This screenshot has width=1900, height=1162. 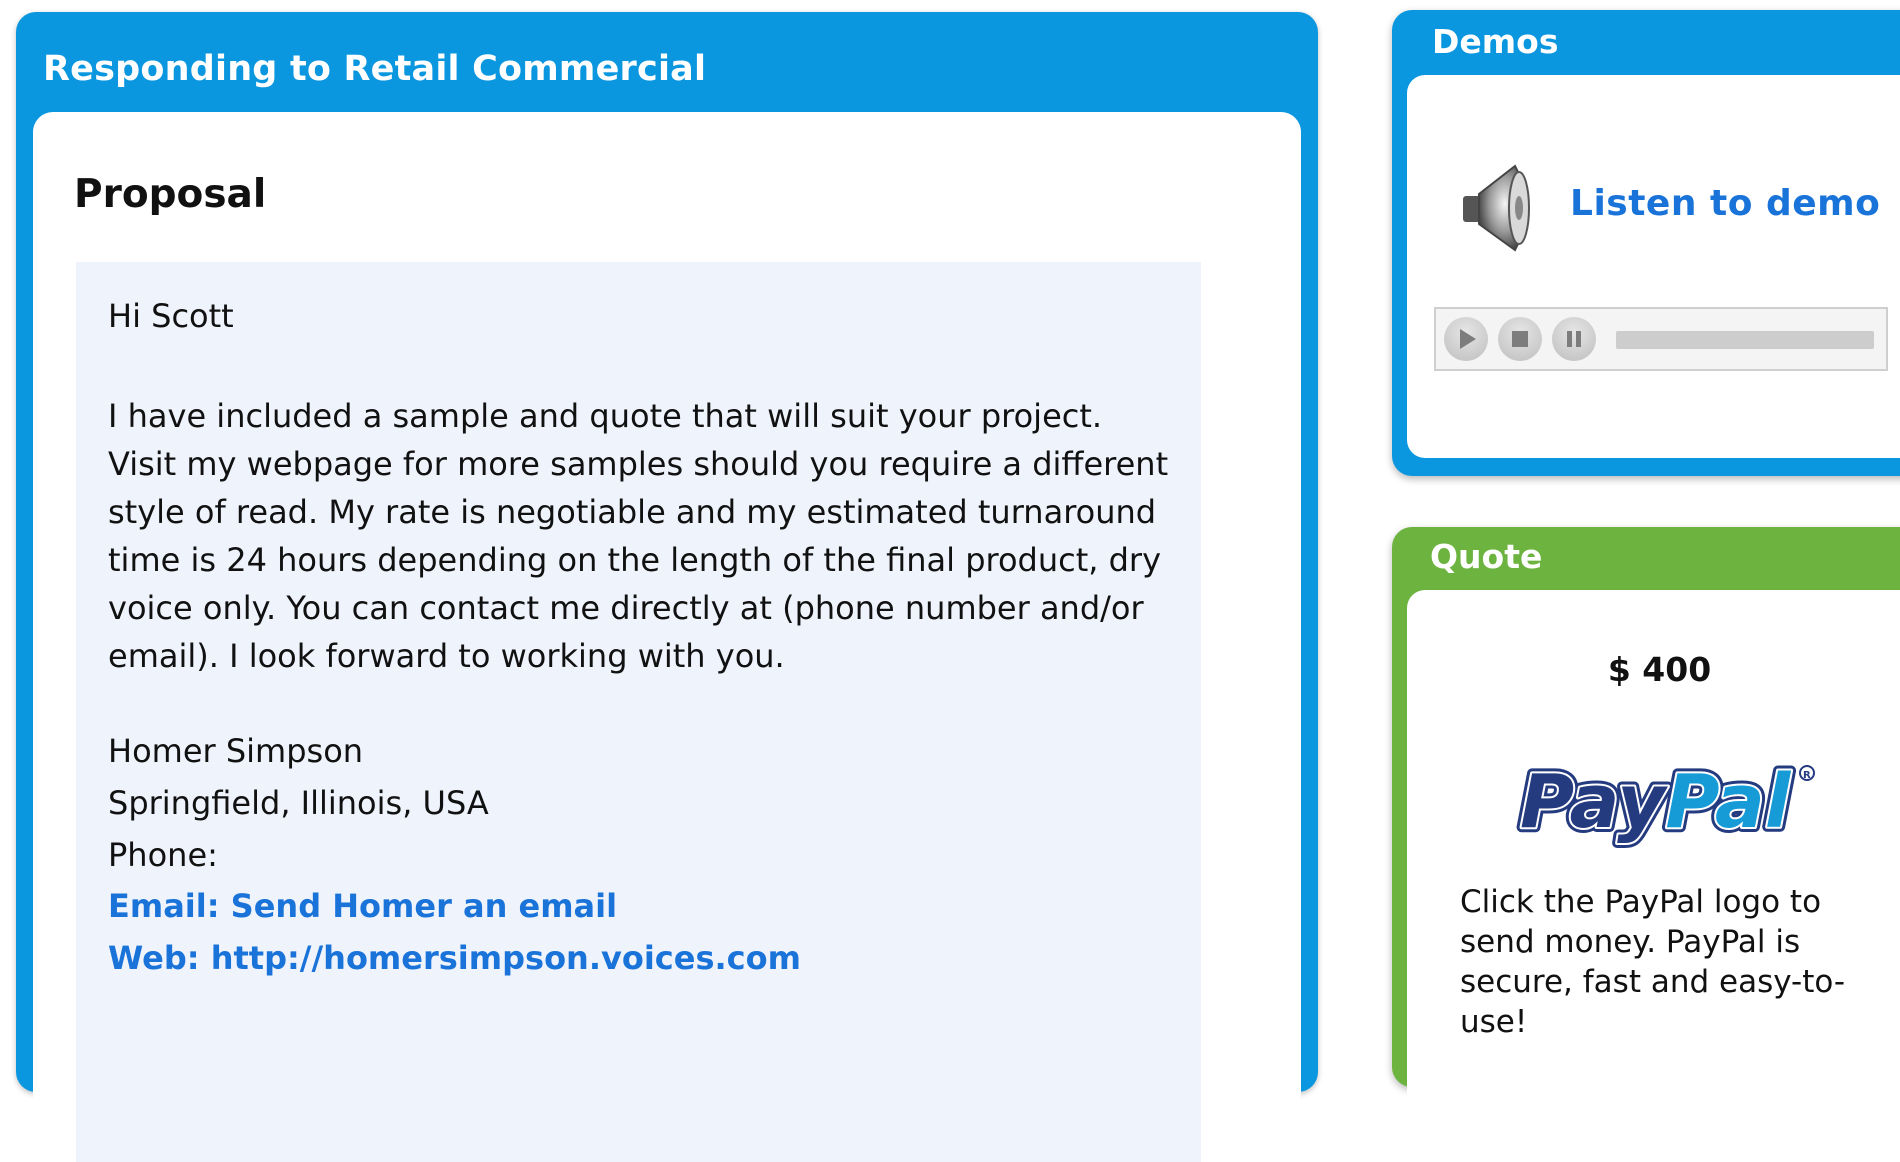 I want to click on demos-panel: Demos Listen to demo, so click(x=1646, y=243).